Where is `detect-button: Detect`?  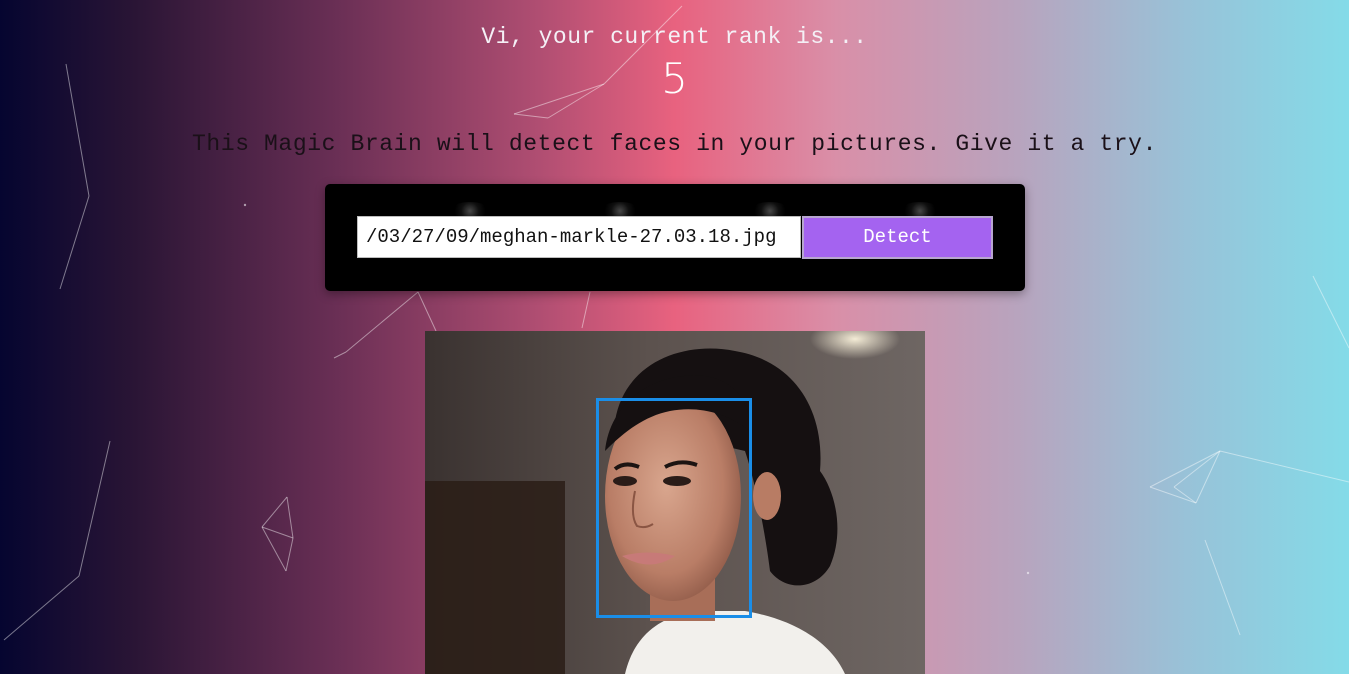
detect-button: Detect is located at coordinates (897, 237).